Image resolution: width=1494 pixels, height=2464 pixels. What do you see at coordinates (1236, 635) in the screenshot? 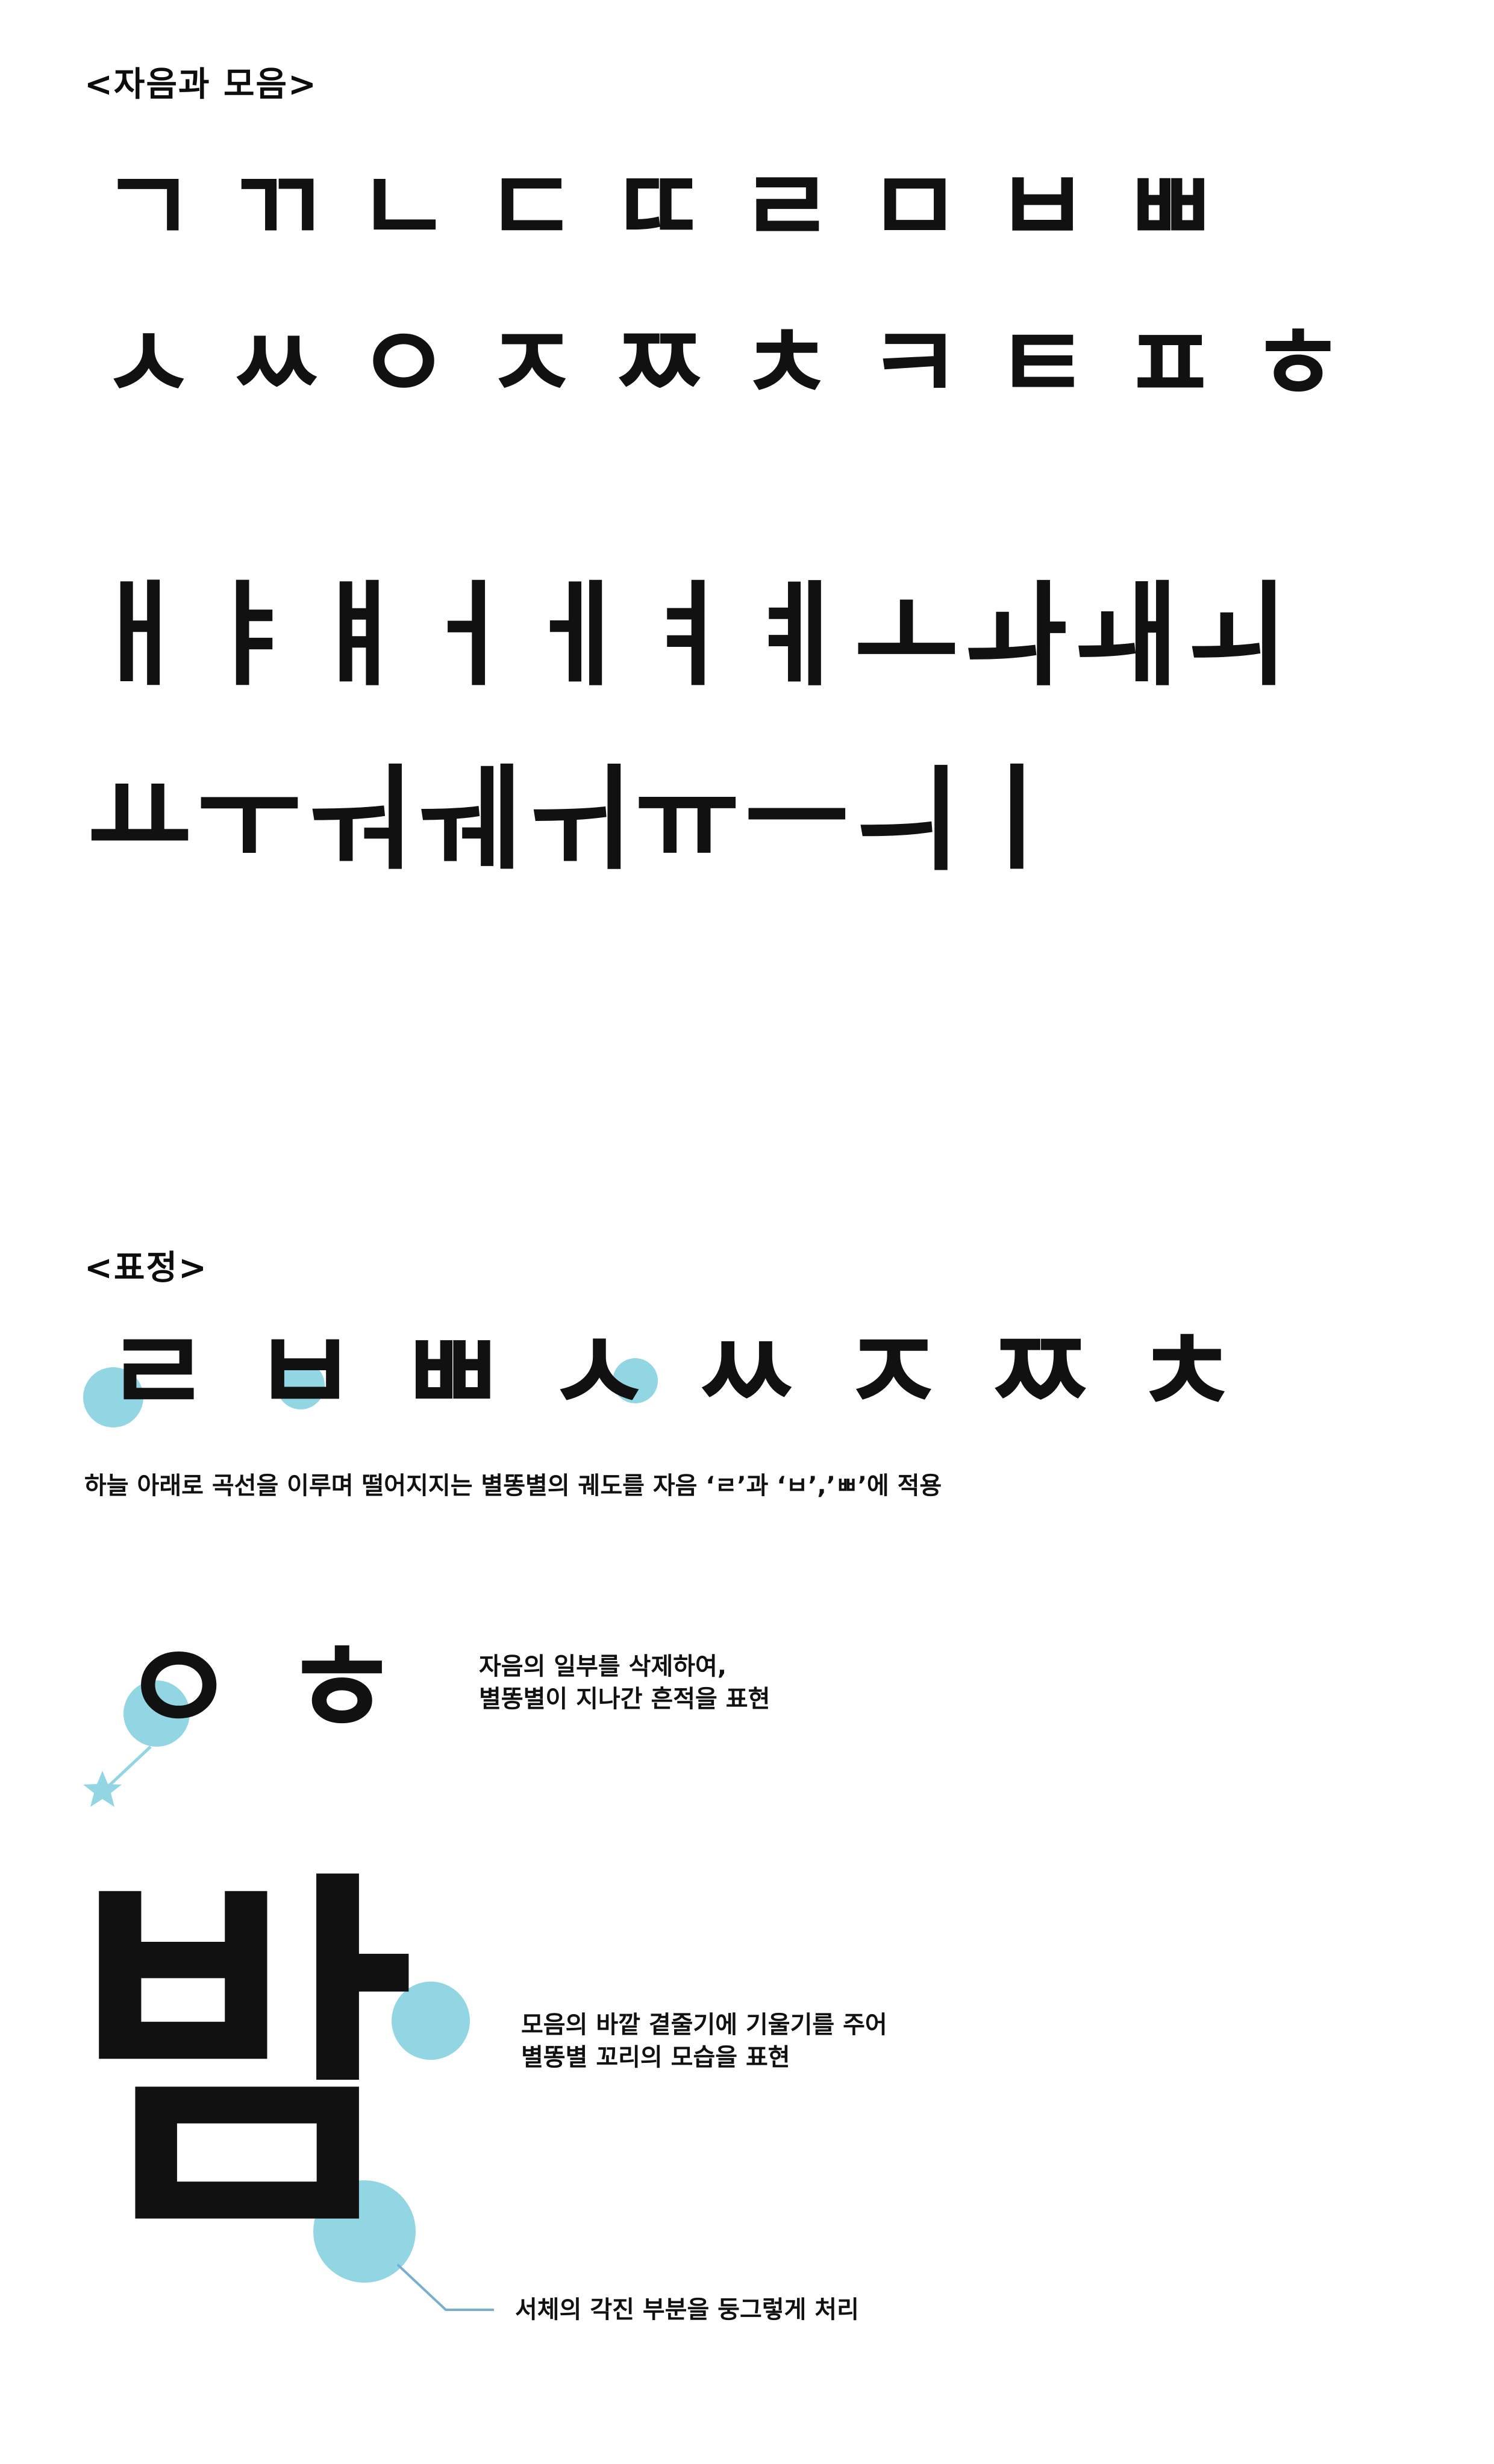
I see `vowel-glyph: ㅚ` at bounding box center [1236, 635].